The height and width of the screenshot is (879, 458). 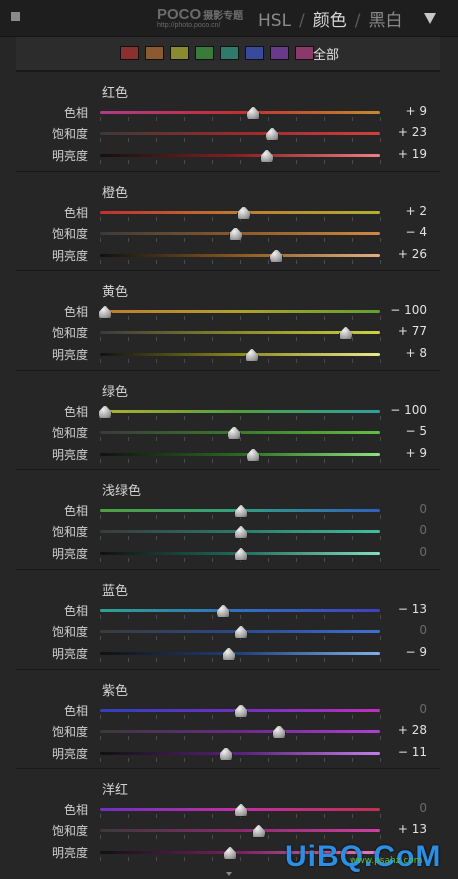 I want to click on tab-bw: 黑白, so click(x=386, y=18).